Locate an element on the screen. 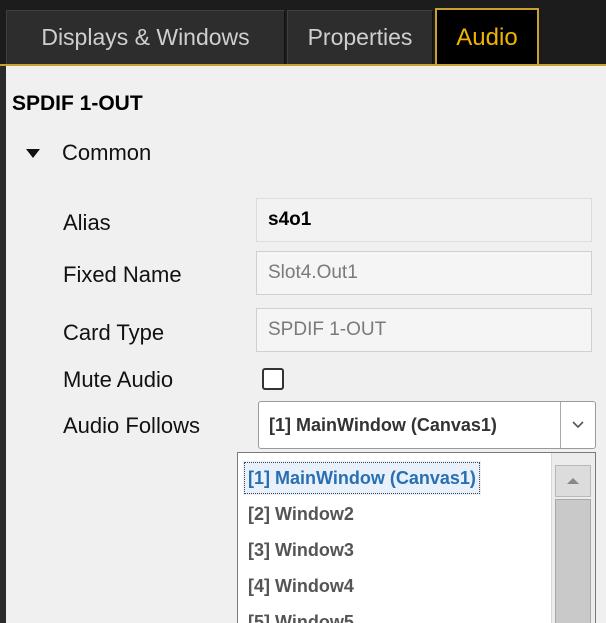 The width and height of the screenshot is (606, 623). mute-audio-checkbox is located at coordinates (273, 379).